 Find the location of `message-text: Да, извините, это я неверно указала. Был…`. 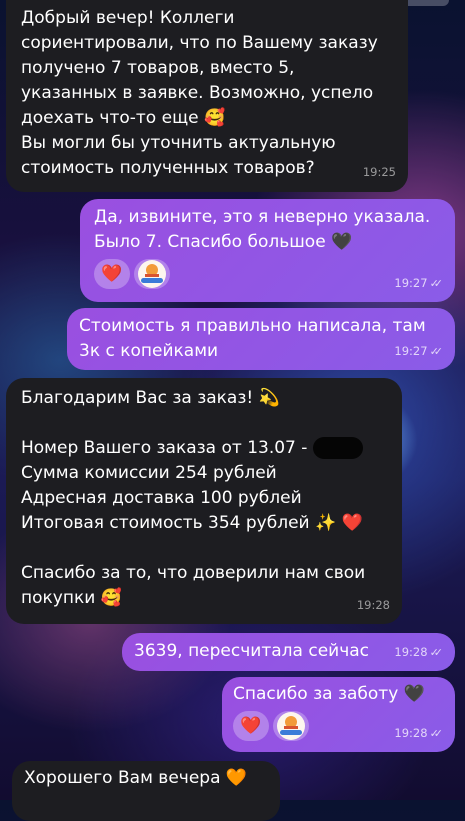

message-text: Да, извините, это я неверно указала. Был… is located at coordinates (262, 229).